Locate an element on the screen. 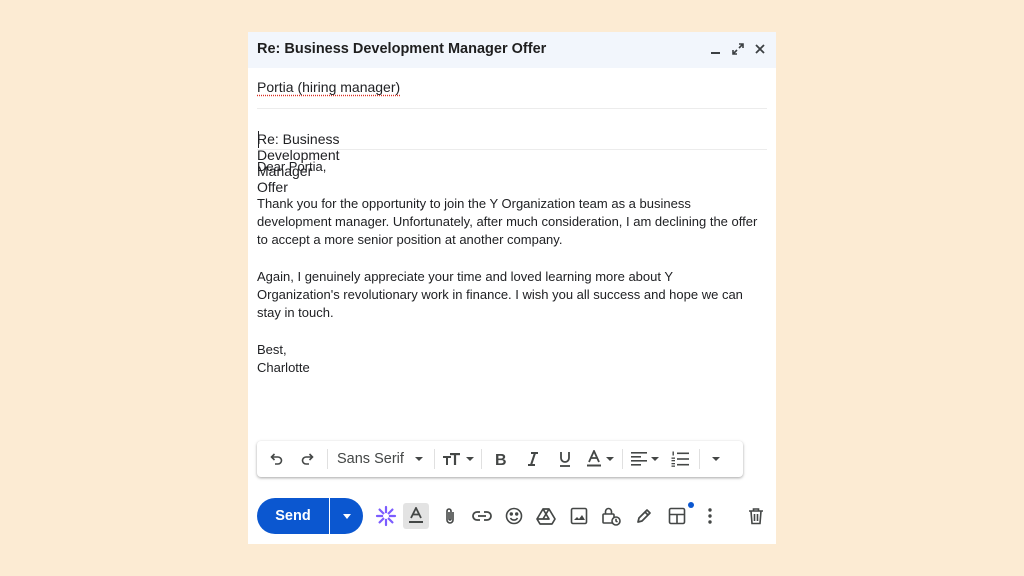 The width and height of the screenshot is (1024, 576). redo-icon is located at coordinates (308, 459).